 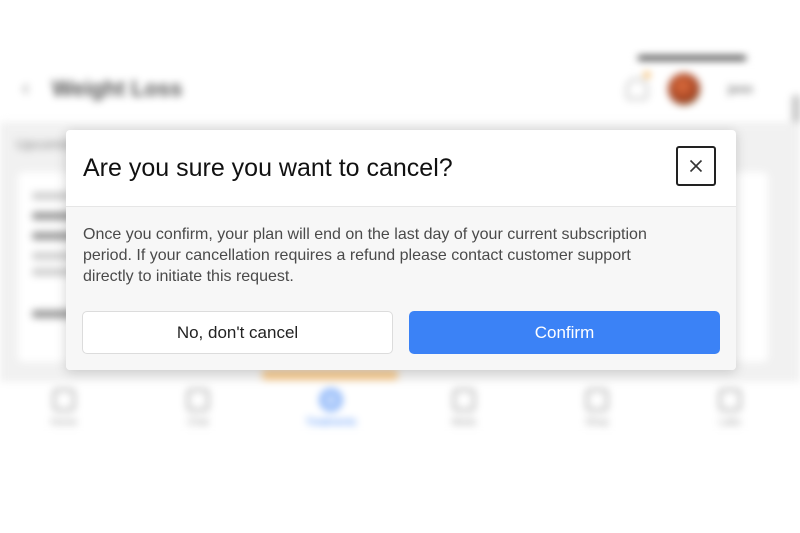 I want to click on user-name: jenn, so click(x=740, y=89).